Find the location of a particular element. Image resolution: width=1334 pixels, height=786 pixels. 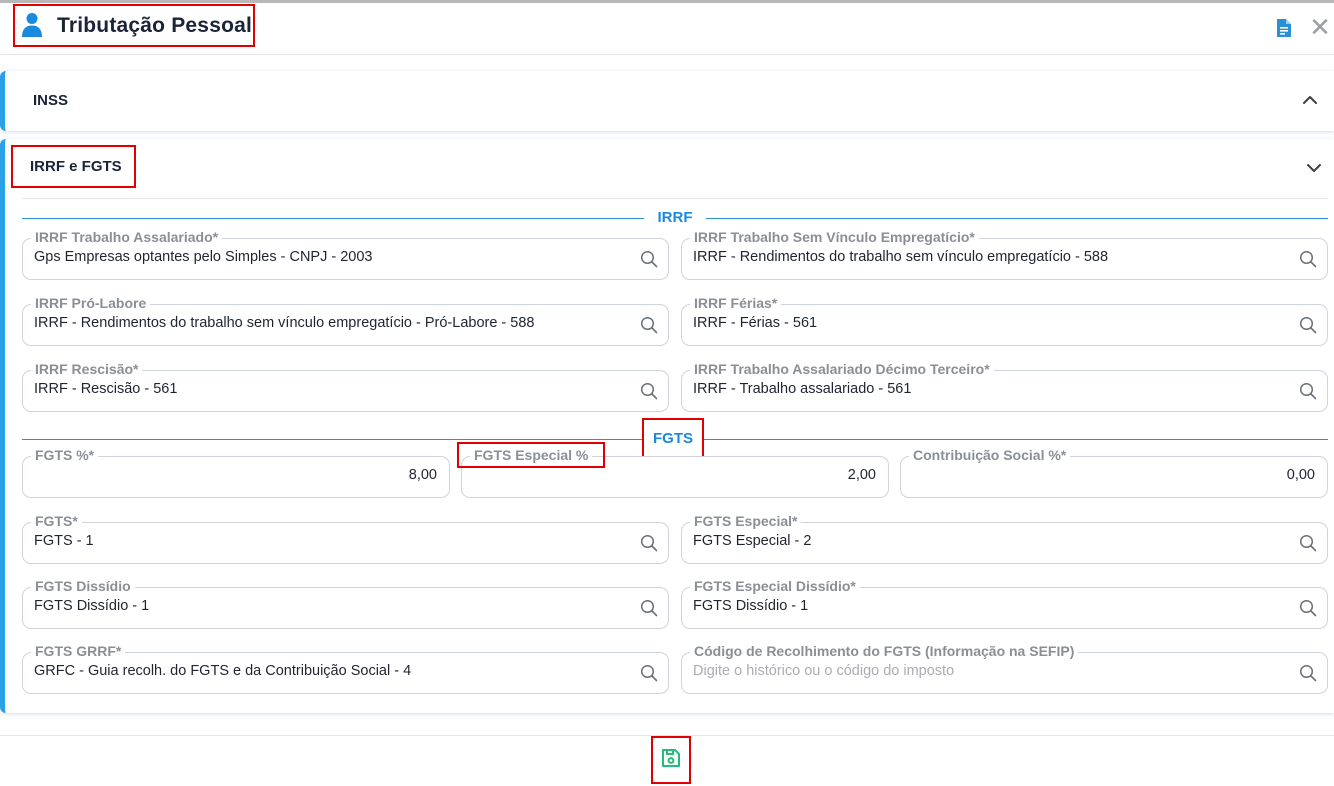

modal-title-highlight: Tributação Pessoal is located at coordinates (134, 25).